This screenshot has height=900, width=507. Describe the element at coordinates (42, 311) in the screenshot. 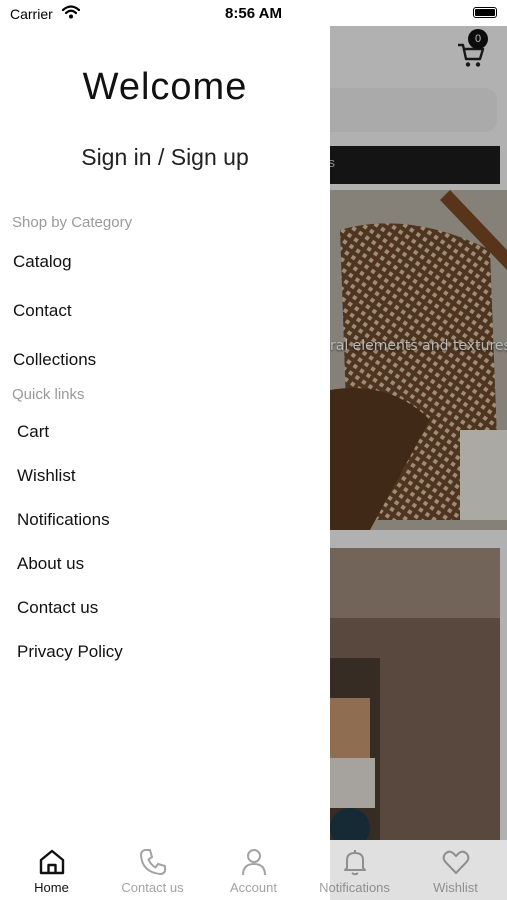

I see `menu-item-contact: Contact` at that location.